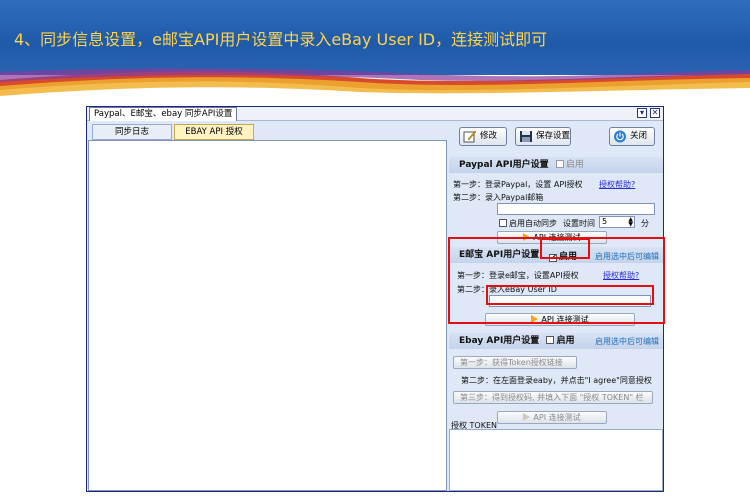 The image size is (750, 500). What do you see at coordinates (527, 417) in the screenshot?
I see `arrow-right-icon` at bounding box center [527, 417].